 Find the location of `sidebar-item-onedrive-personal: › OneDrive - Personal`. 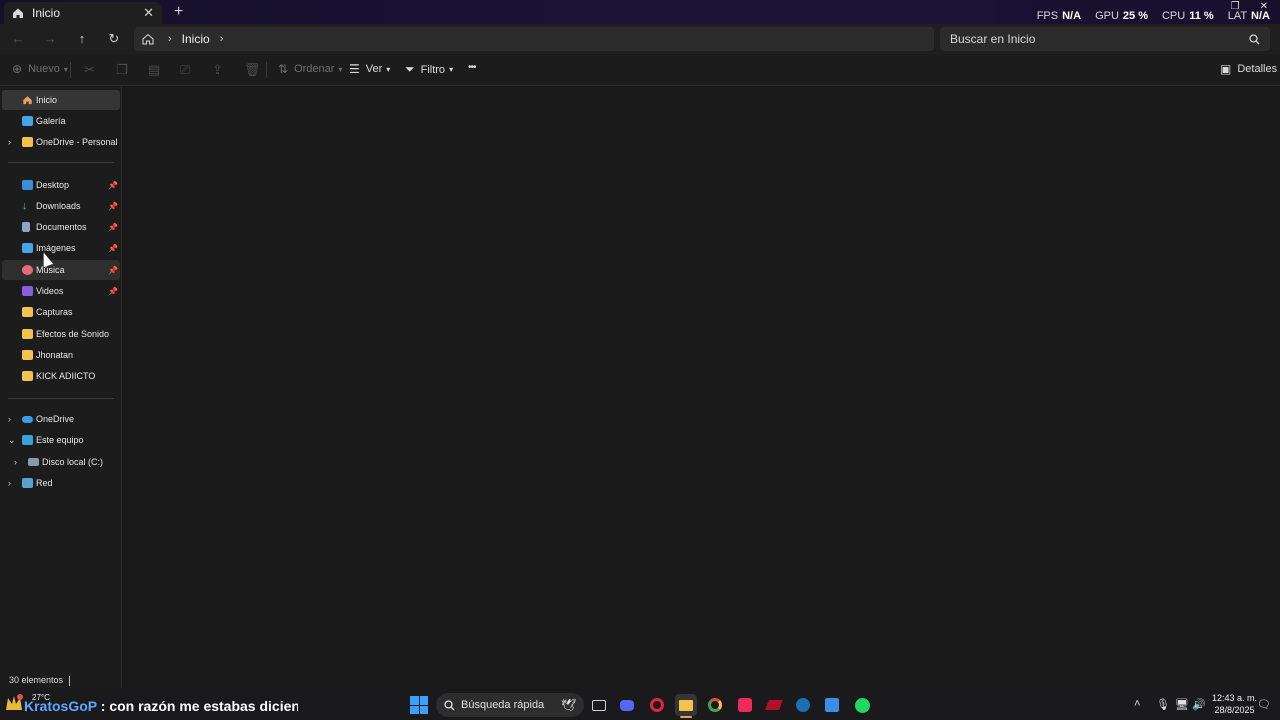

sidebar-item-onedrive-personal: › OneDrive - Personal is located at coordinates (61, 142).